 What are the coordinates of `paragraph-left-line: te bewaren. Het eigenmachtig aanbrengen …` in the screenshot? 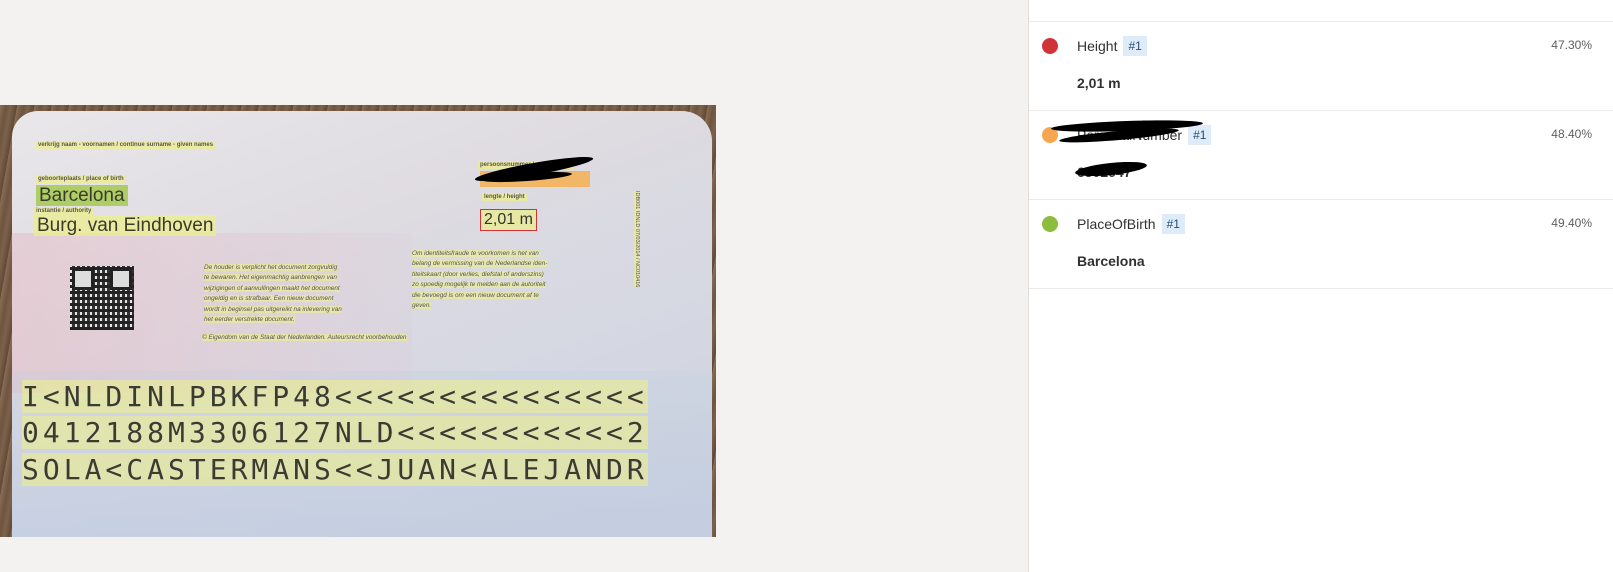 It's located at (270, 278).